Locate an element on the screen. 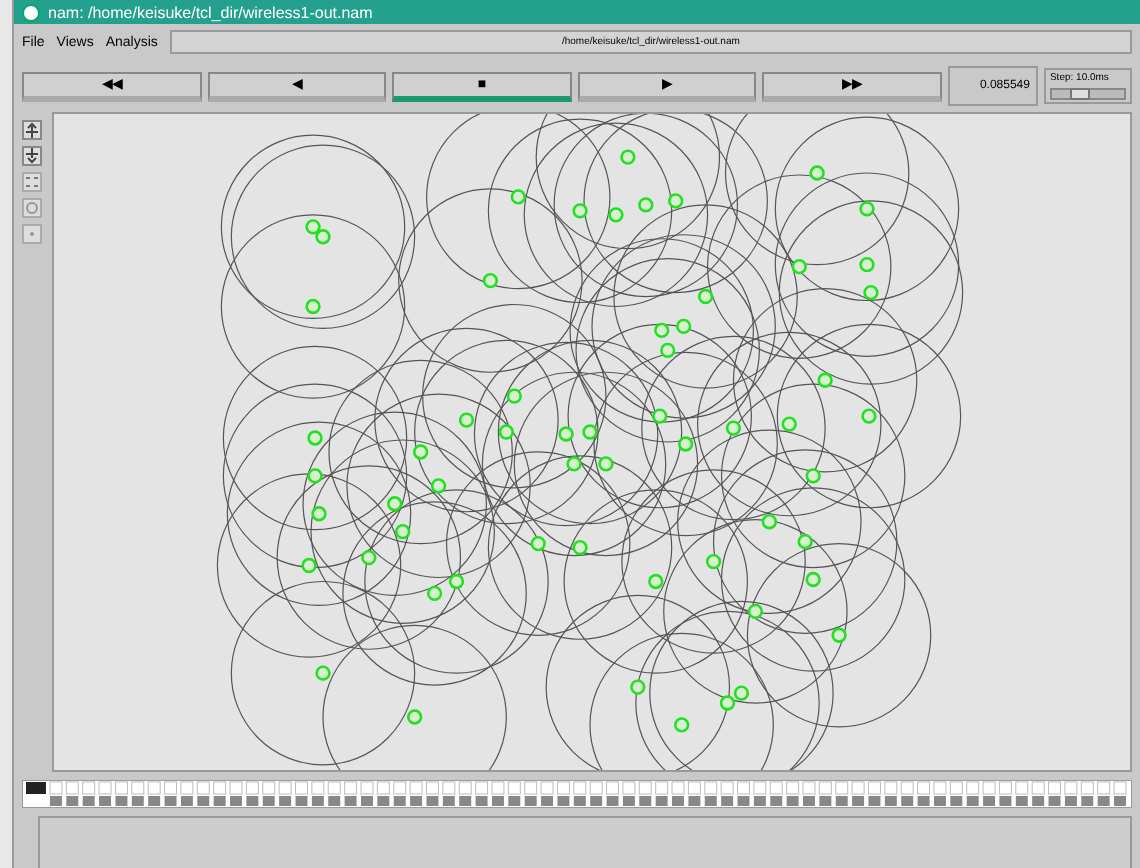 This screenshot has width=1140, height=868. step-slider-thumb is located at coordinates (1079, 94).